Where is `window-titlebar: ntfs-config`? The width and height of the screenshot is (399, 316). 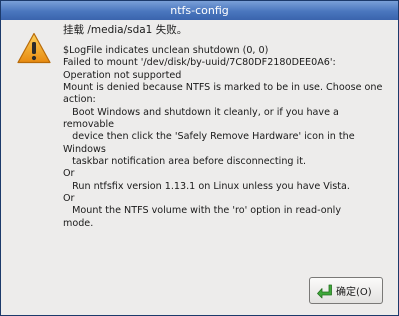
window-titlebar: ntfs-config is located at coordinates (199, 10).